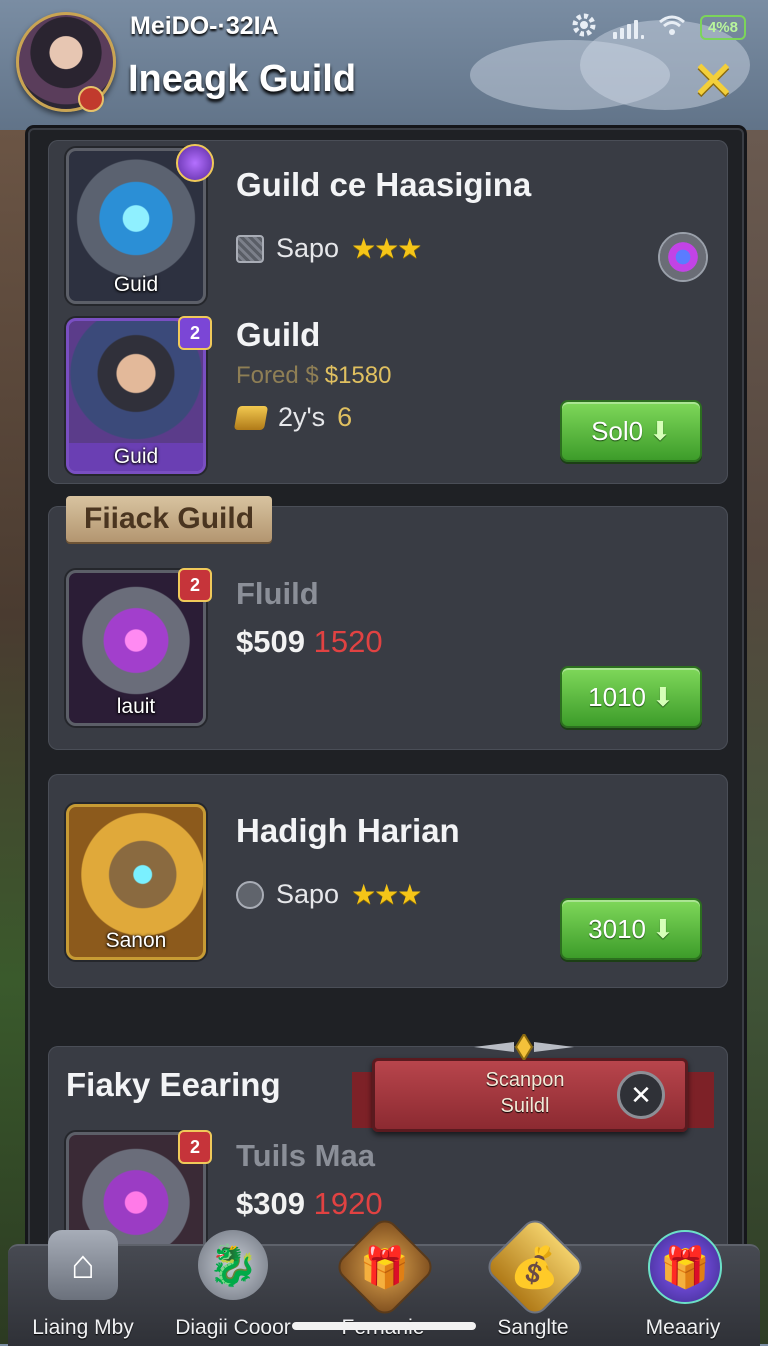 This screenshot has height=1346, width=768. I want to click on nav-item-home: ⌂ Liaing Mby, so click(83, 1288).